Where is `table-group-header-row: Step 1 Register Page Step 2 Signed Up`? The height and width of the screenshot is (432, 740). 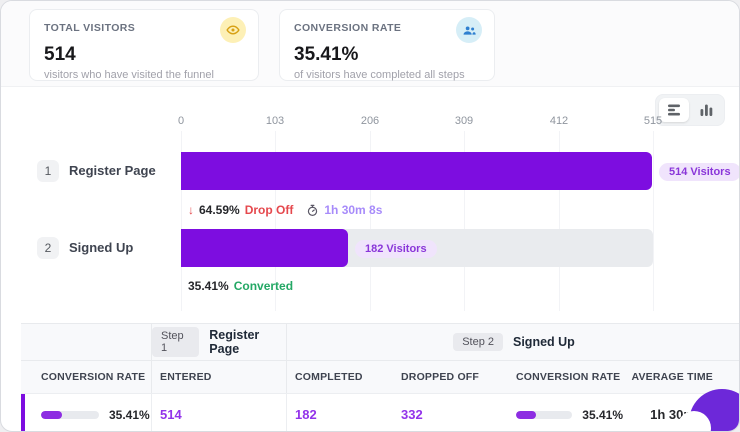
table-group-header-row: Step 1 Register Page Step 2 Signed Up is located at coordinates (380, 342).